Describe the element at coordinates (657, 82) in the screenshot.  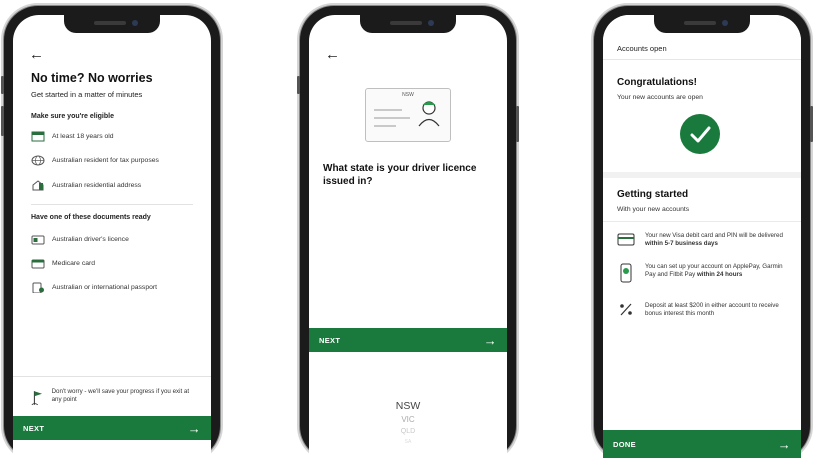
I see `congrats-title: Congratulations!` at that location.